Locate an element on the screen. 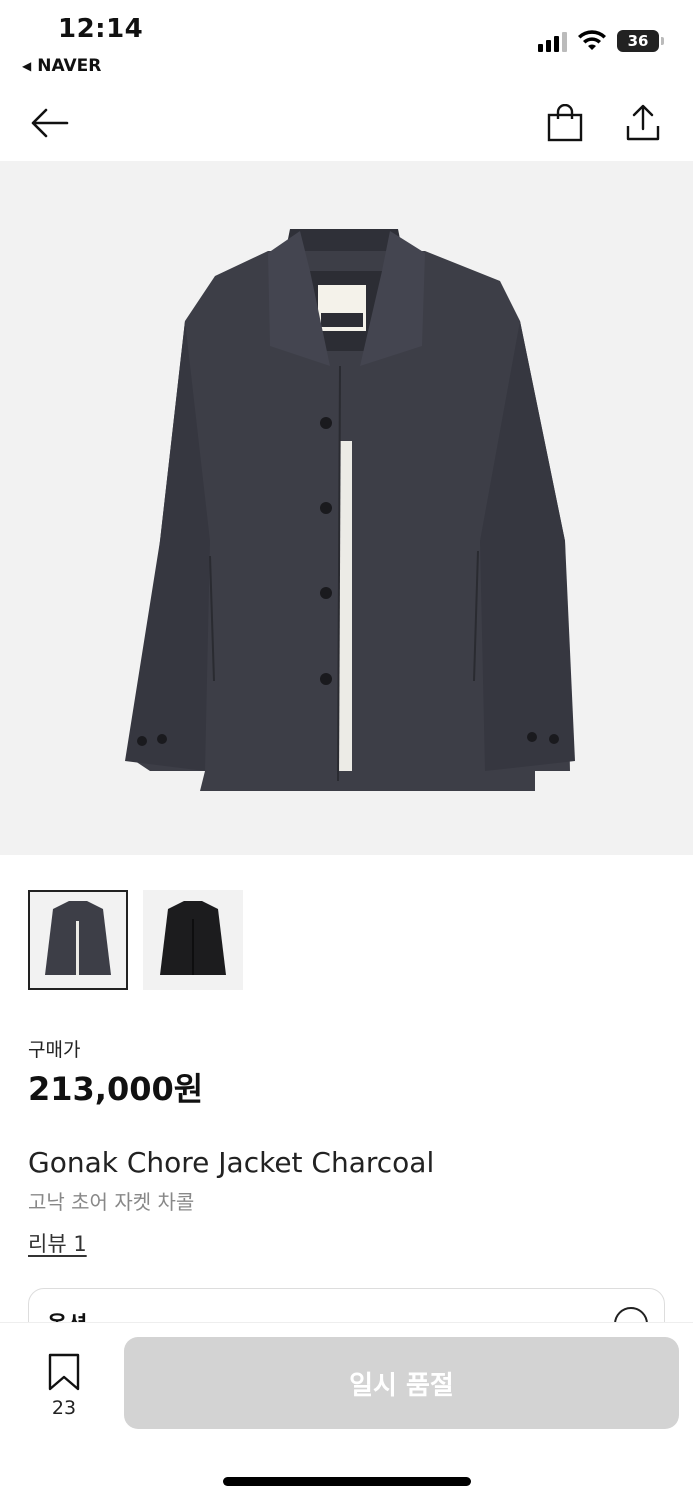 The height and width of the screenshot is (1500, 693). soldout-button: 일시 품절 is located at coordinates (401, 1383).